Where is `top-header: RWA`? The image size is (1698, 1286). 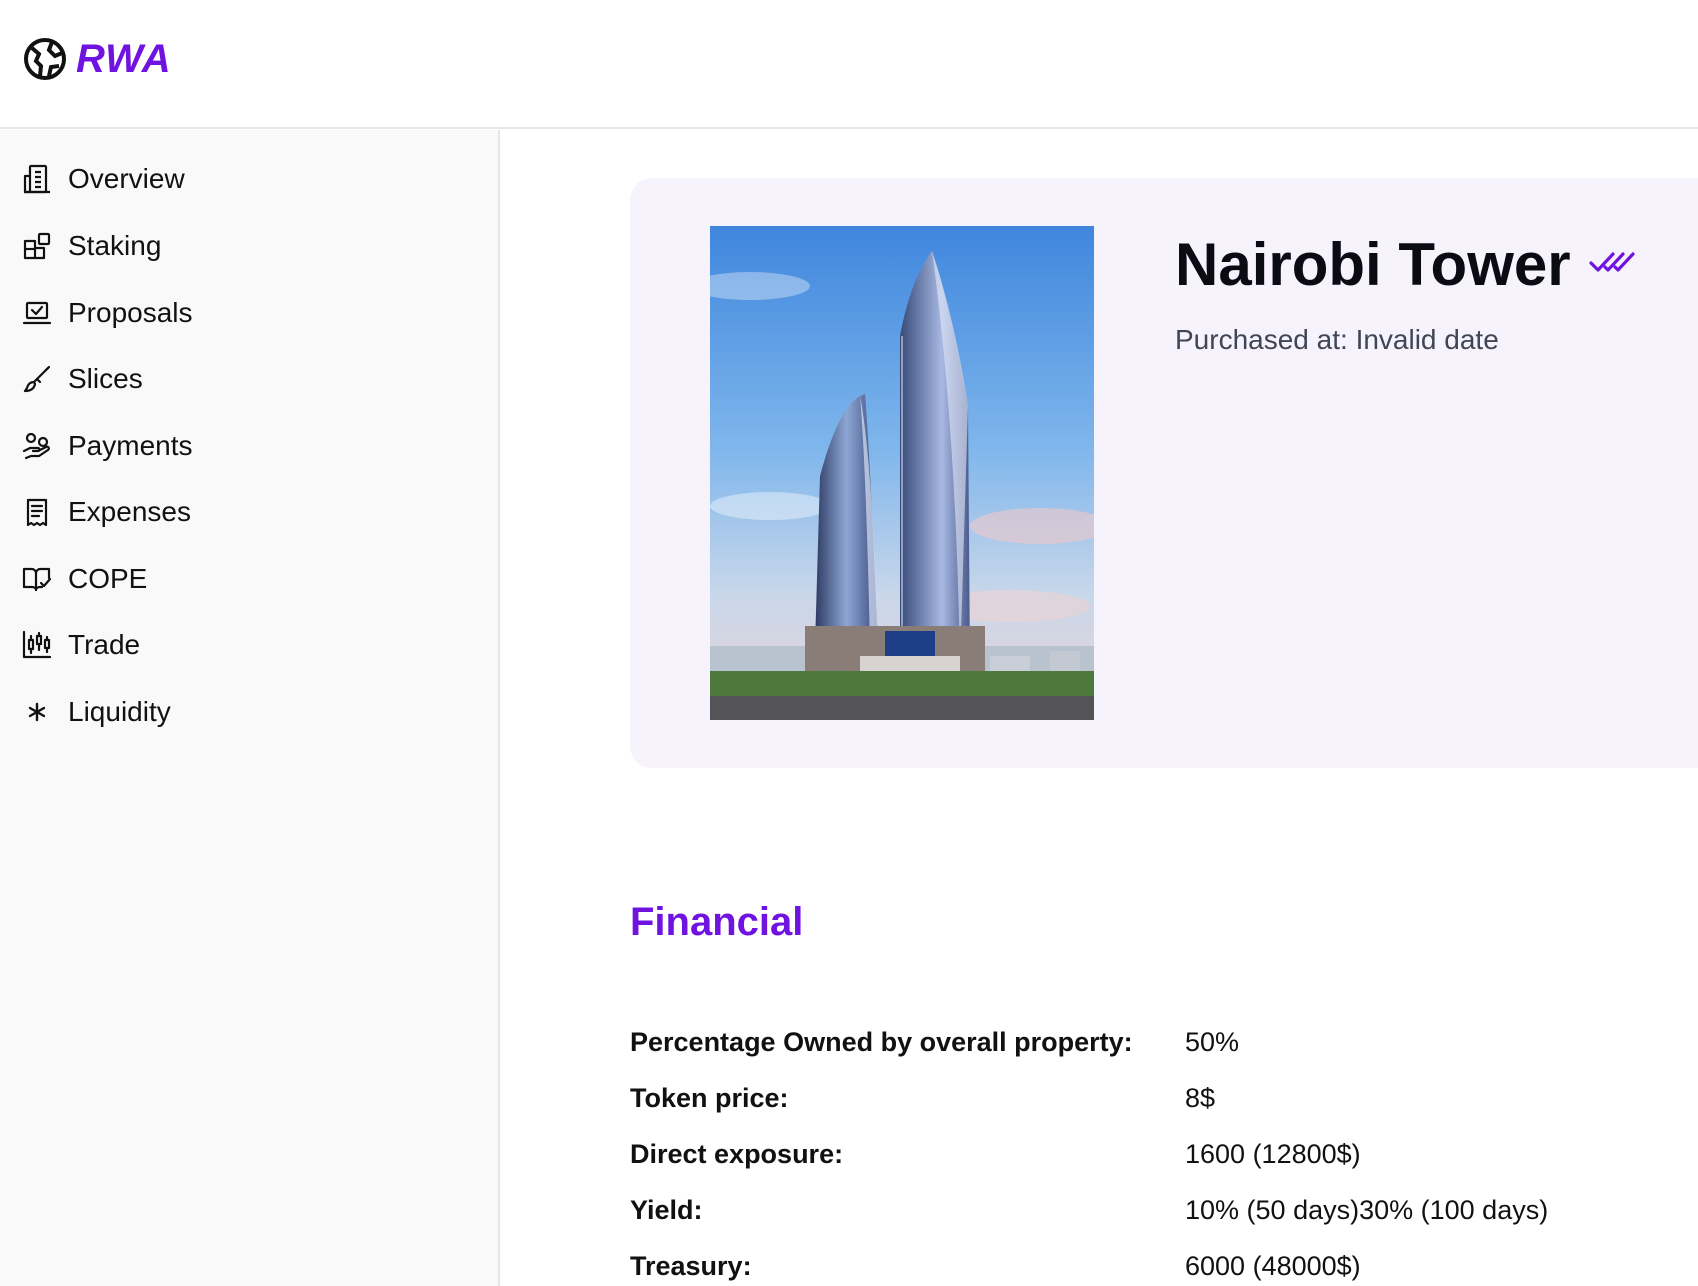
top-header: RWA is located at coordinates (849, 64).